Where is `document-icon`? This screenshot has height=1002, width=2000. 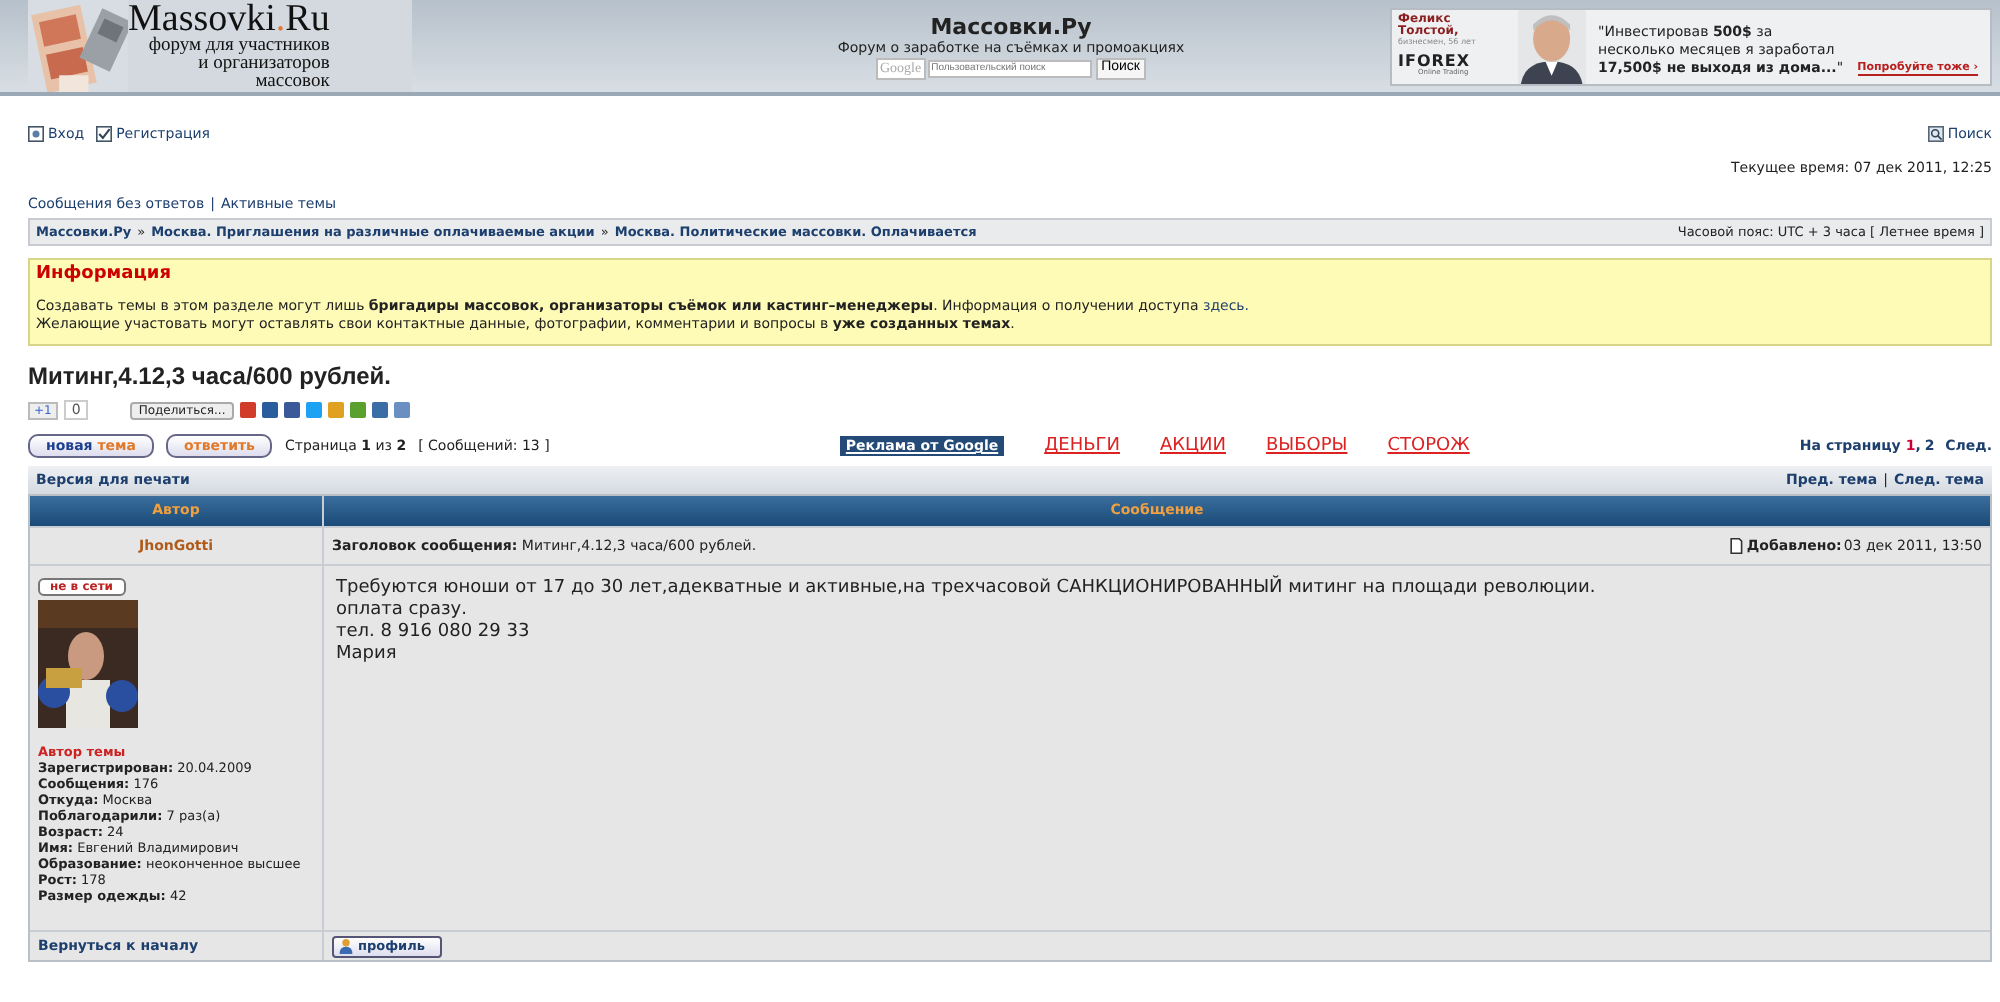 document-icon is located at coordinates (1736, 546).